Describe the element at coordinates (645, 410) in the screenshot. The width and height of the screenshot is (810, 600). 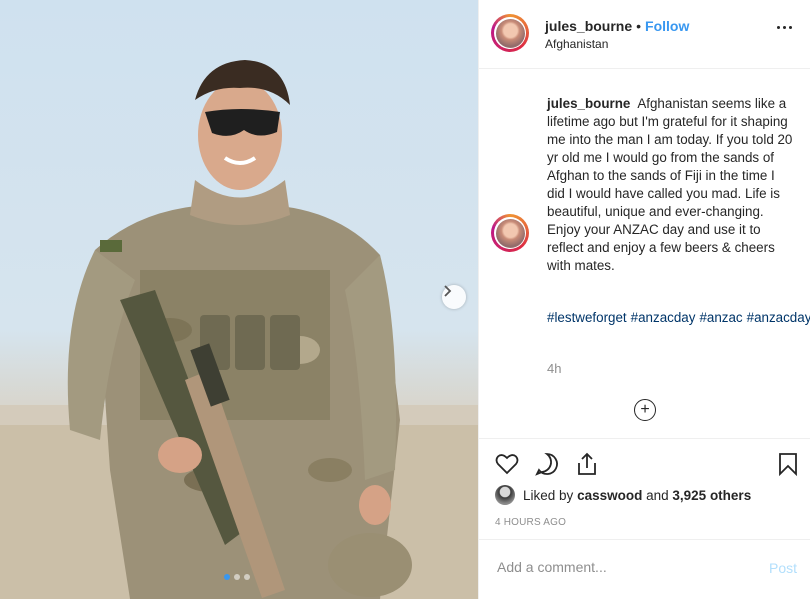
I see `plus-circle-icon: +` at that location.